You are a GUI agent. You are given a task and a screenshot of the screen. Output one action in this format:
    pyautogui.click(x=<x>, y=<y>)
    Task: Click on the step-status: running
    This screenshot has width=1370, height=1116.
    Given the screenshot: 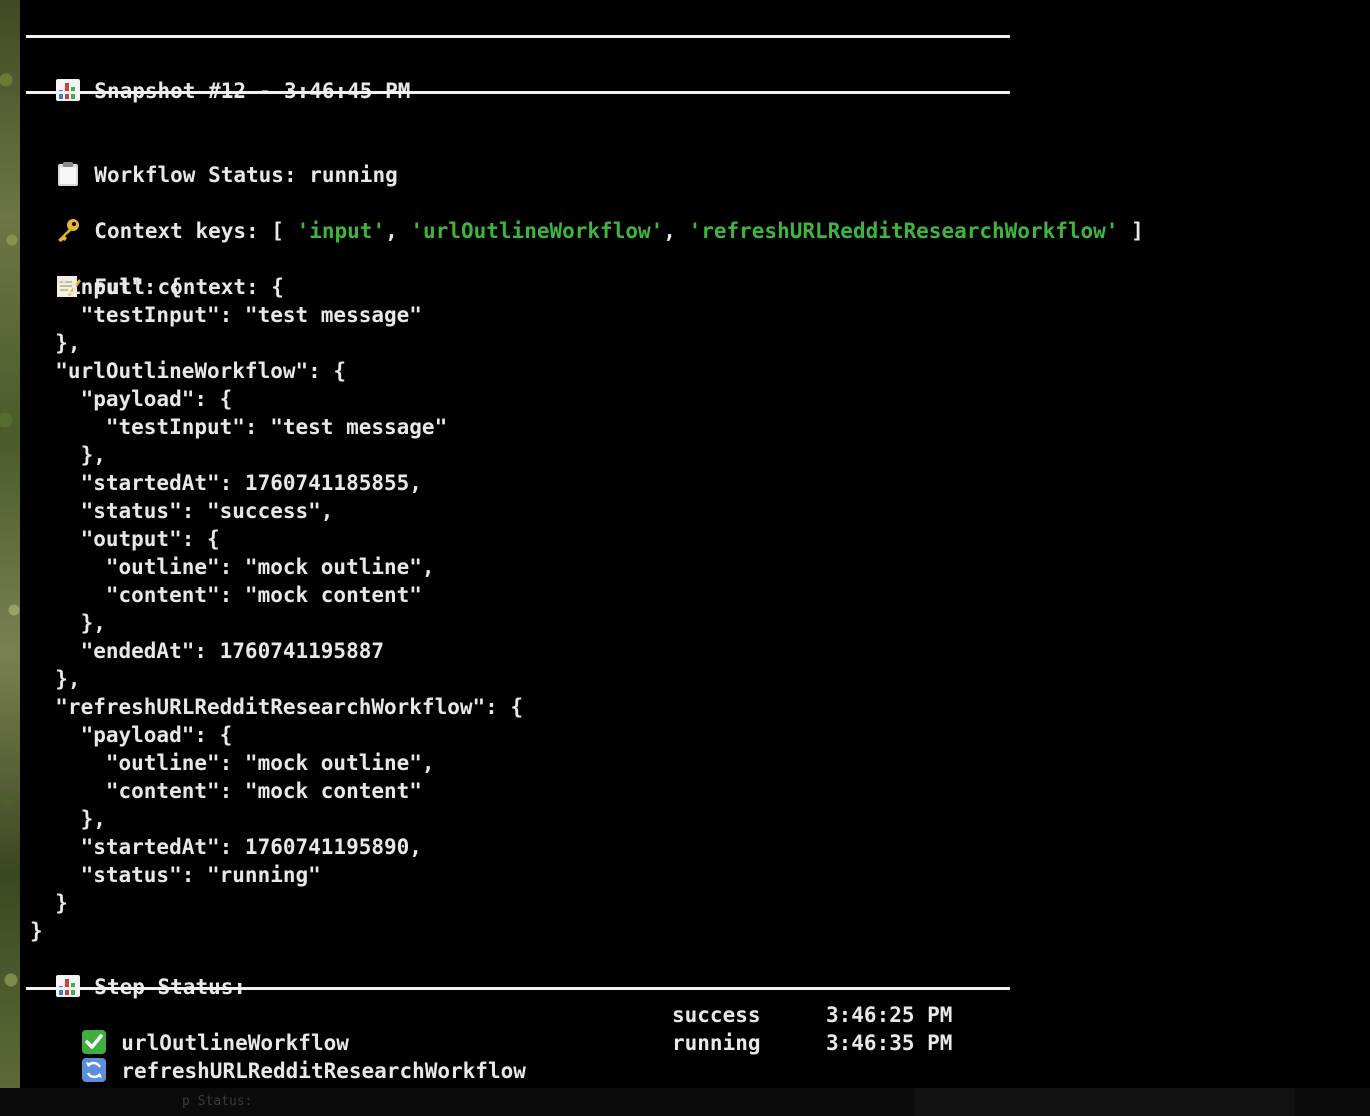 What is the action you would take?
    pyautogui.click(x=716, y=1043)
    